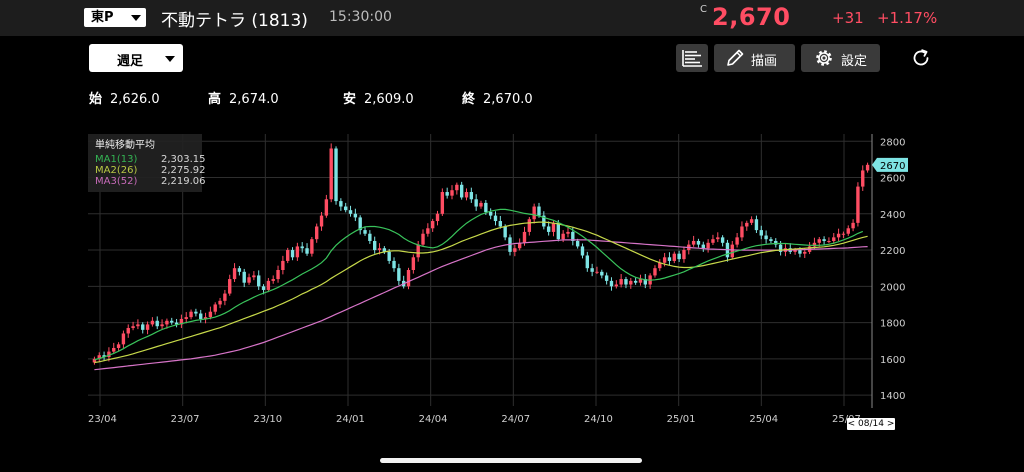  What do you see at coordinates (150, 170) in the screenshot?
I see `legend-ma2: MA2(26) 2,275.92` at bounding box center [150, 170].